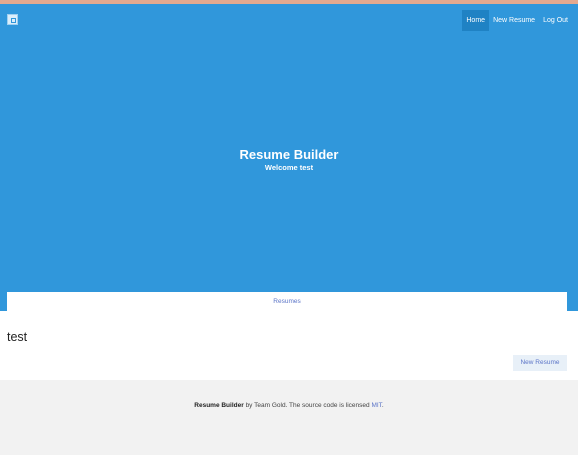  I want to click on hero-subtitle: Welcome test, so click(289, 167).